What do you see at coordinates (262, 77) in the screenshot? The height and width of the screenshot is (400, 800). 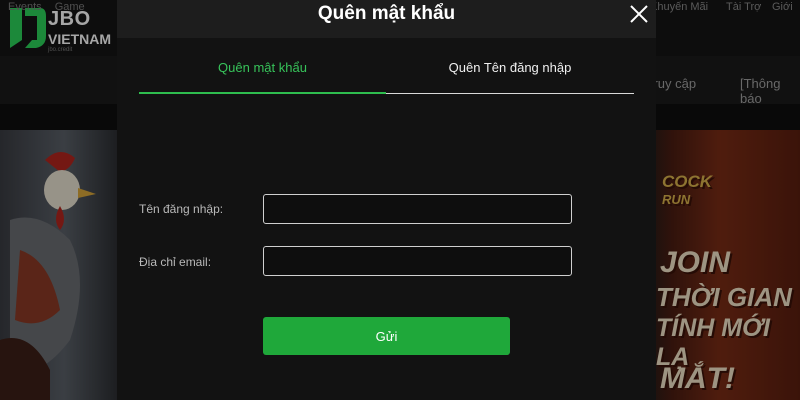 I see `tab-forgot-password: Quên mật khẩu` at bounding box center [262, 77].